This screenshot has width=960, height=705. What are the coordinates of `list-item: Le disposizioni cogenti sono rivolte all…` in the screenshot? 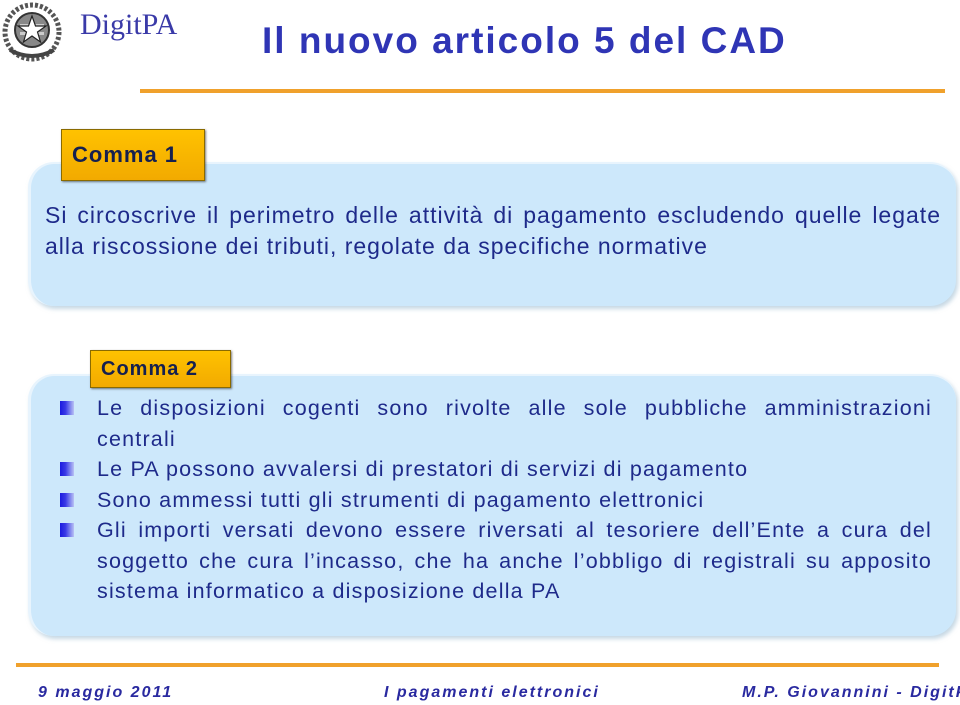 It's located at (496, 423).